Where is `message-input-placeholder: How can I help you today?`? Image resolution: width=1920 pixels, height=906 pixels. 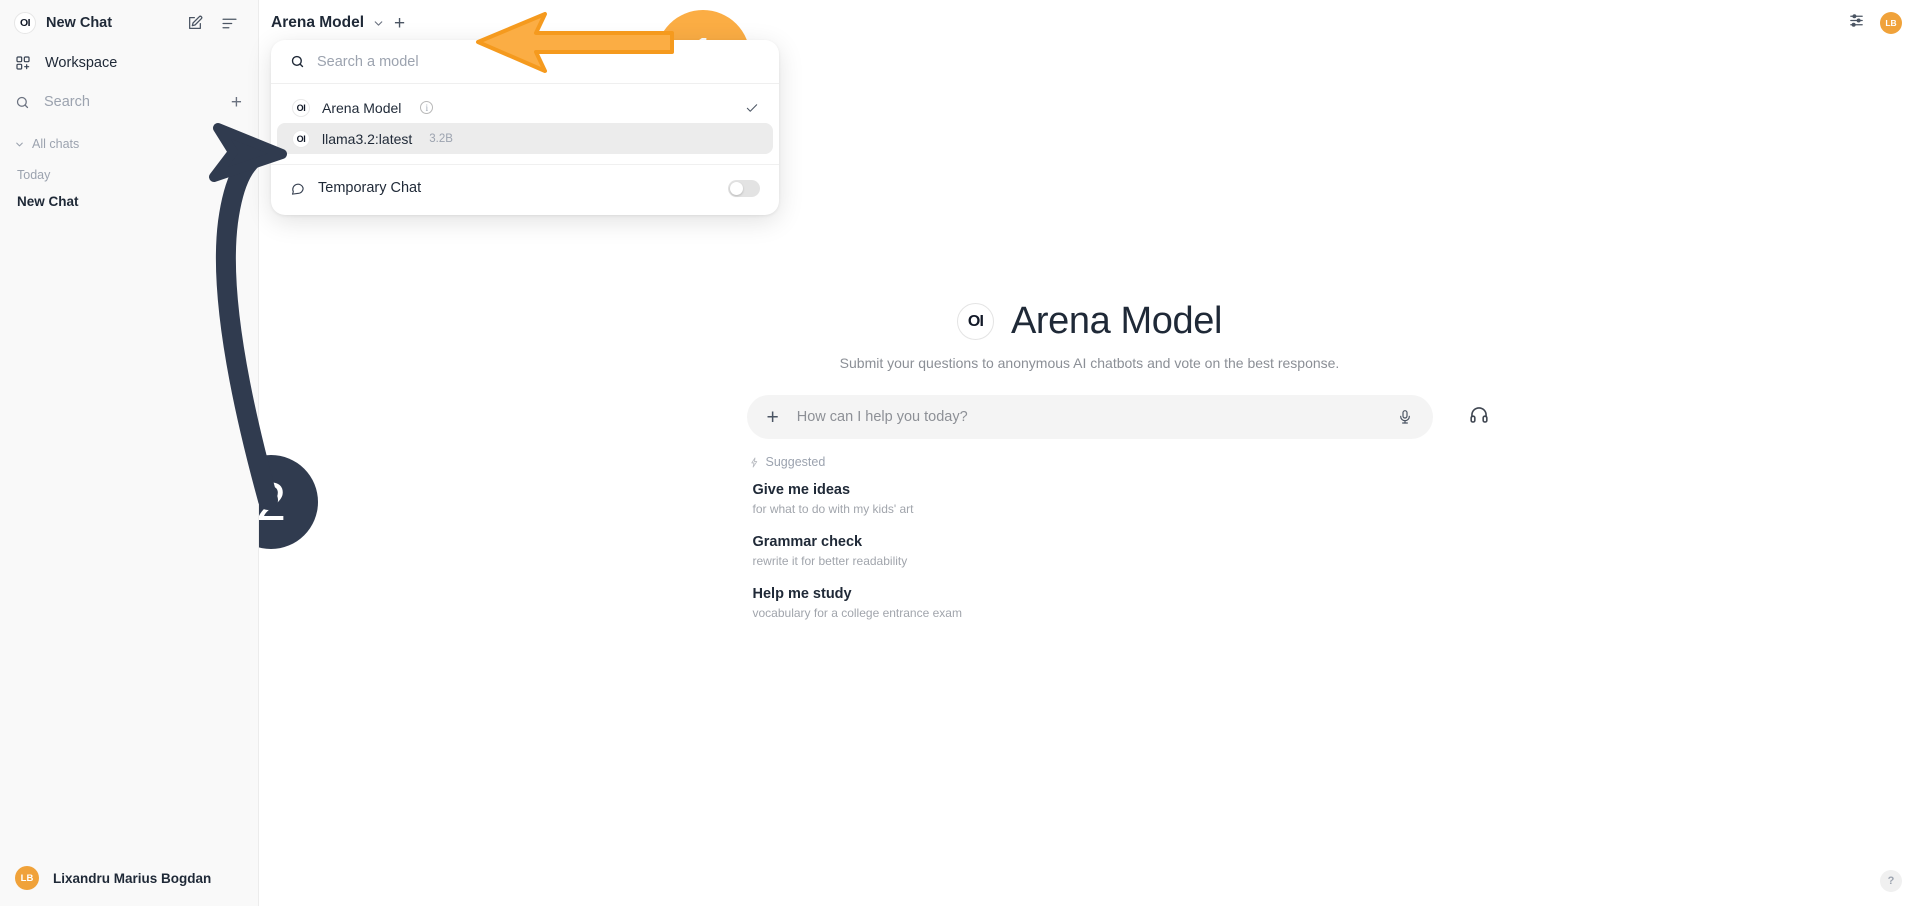
message-input-placeholder: How can I help you today? is located at coordinates (1097, 417).